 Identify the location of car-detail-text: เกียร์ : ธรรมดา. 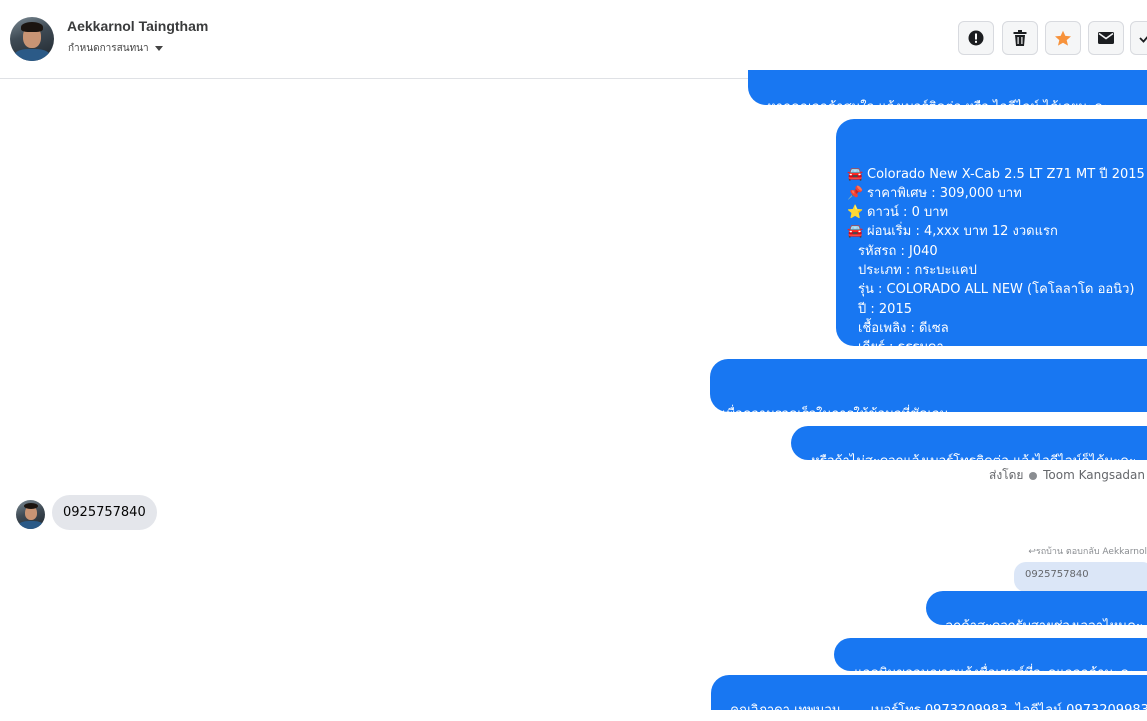
(901, 348).